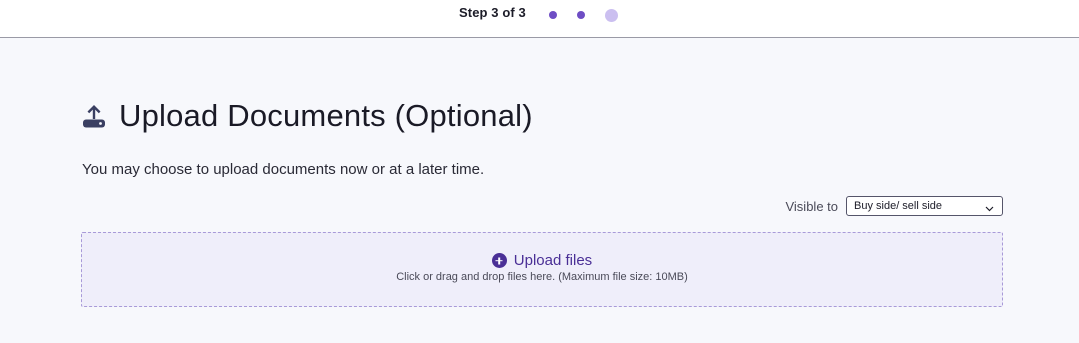  I want to click on visibility-select: Buy side/ sell side, so click(924, 206).